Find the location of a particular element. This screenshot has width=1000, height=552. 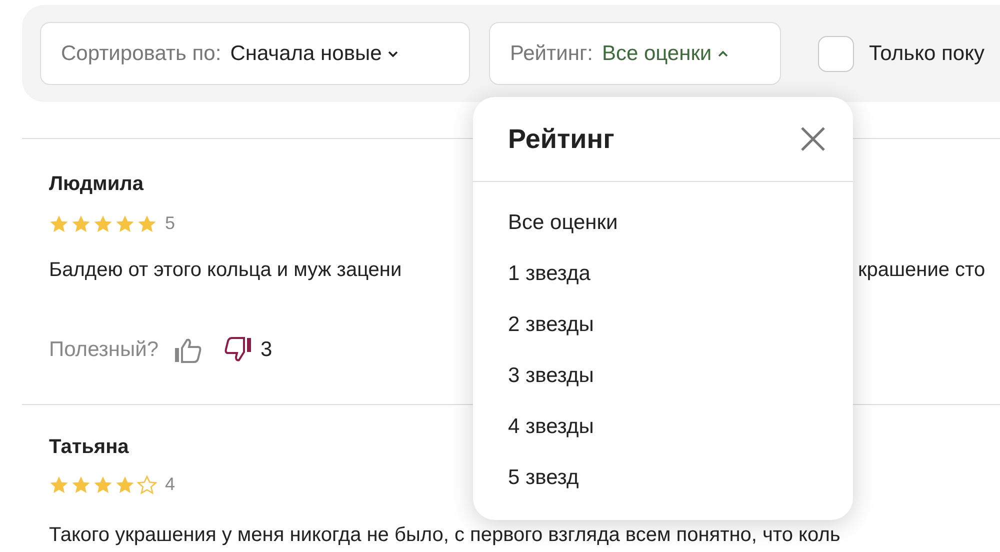

review-text: Балдею от этого кольца и муж зацени is located at coordinates (226, 270).